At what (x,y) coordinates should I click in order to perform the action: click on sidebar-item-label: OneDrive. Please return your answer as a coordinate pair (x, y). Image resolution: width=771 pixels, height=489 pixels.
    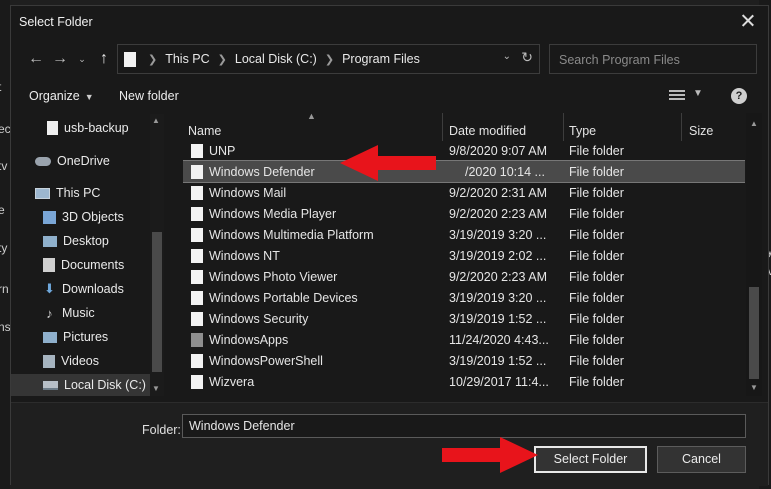
    Looking at the image, I should click on (83, 161).